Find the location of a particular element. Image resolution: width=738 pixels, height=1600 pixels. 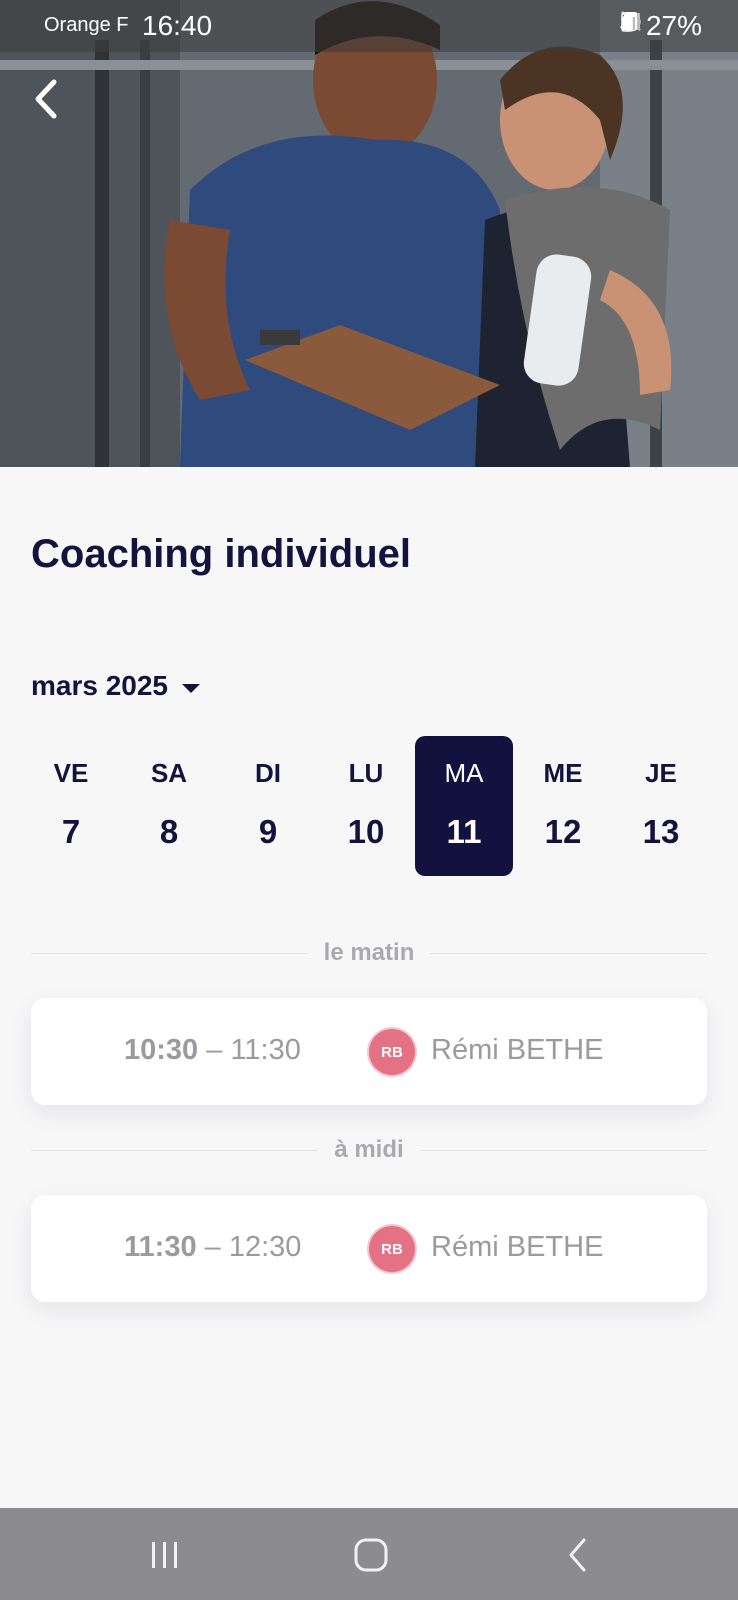

nav-home-button is located at coordinates (371, 1555).